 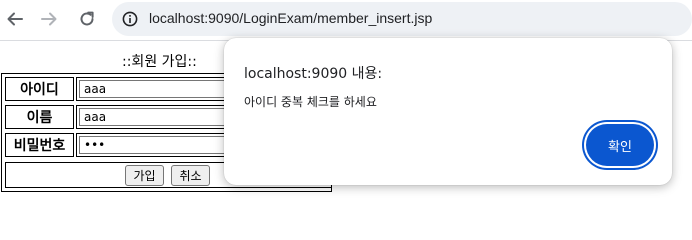 What do you see at coordinates (130, 19) in the screenshot?
I see `site-info-icon` at bounding box center [130, 19].